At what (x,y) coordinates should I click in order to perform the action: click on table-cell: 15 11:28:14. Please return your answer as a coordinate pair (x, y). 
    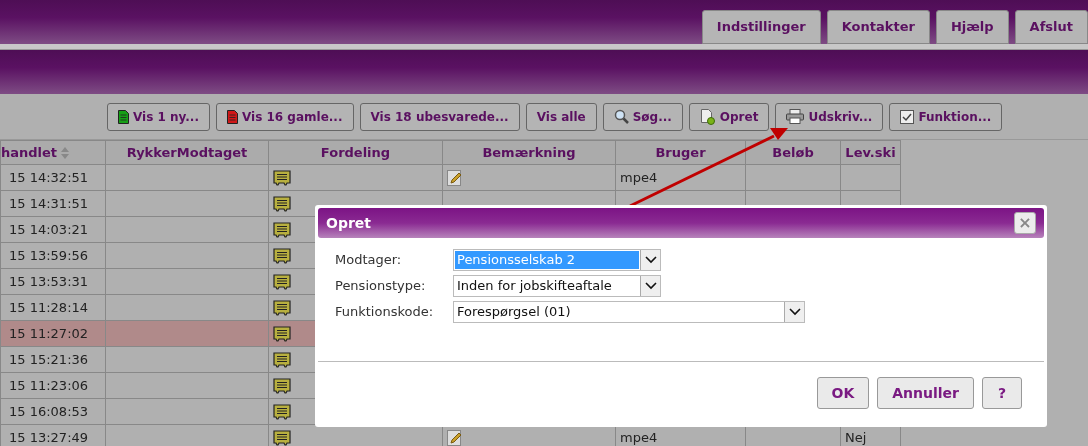
    Looking at the image, I should click on (53, 307).